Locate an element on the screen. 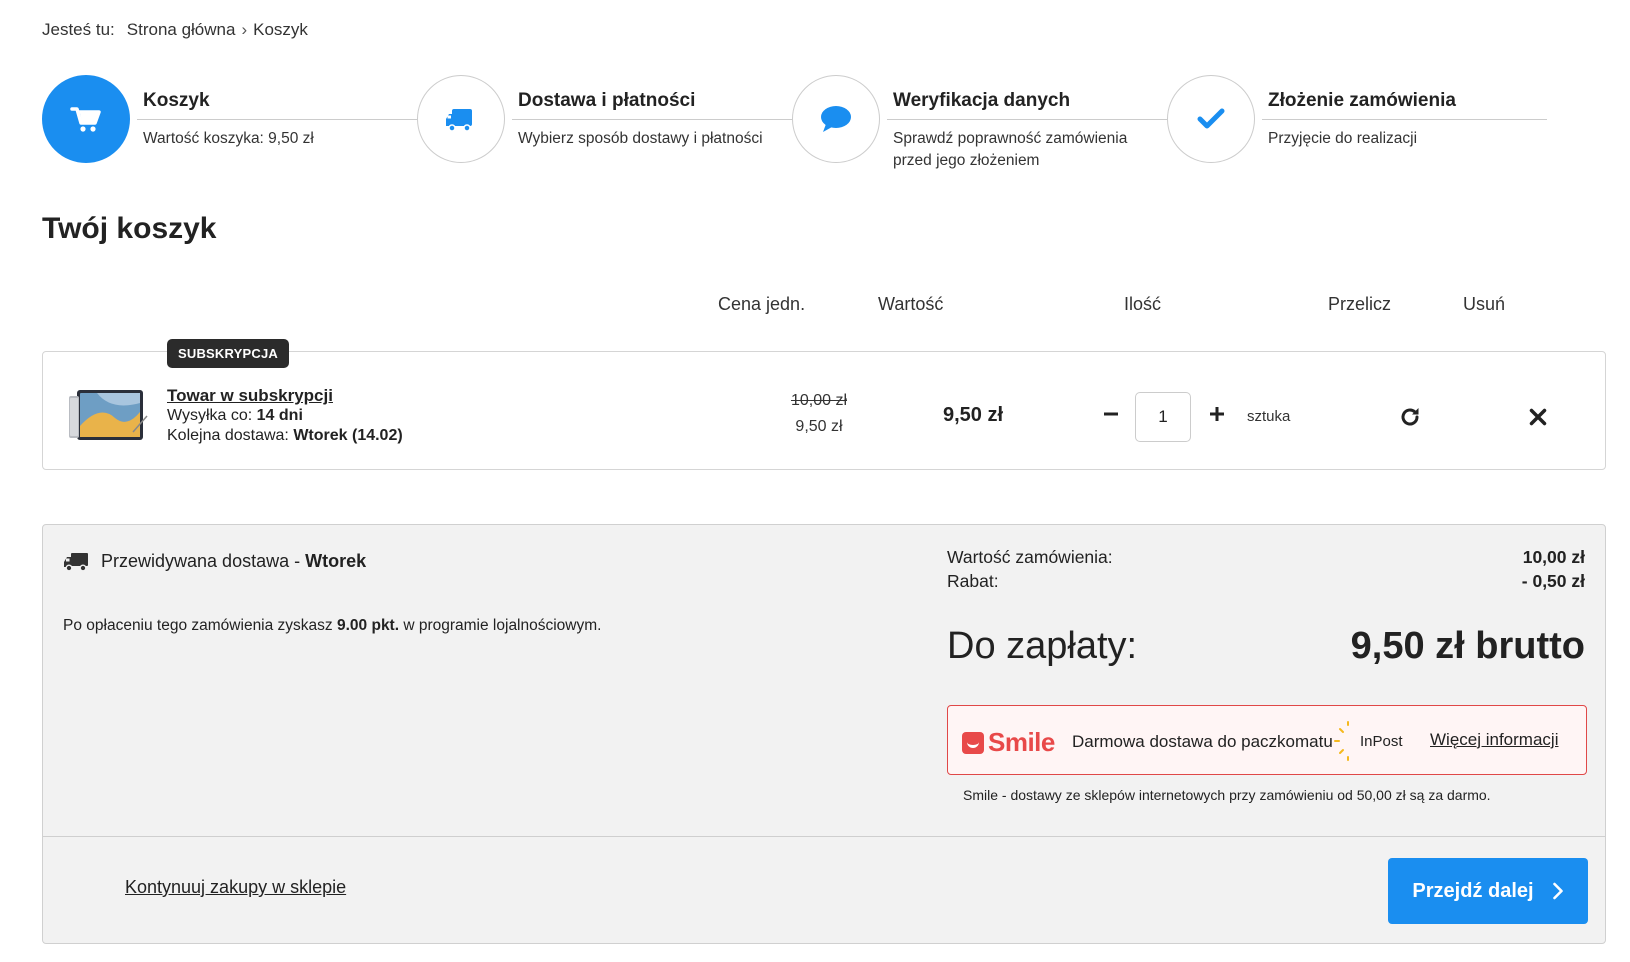  loyalty-post: w programie lojalnościowym. is located at coordinates (502, 625).